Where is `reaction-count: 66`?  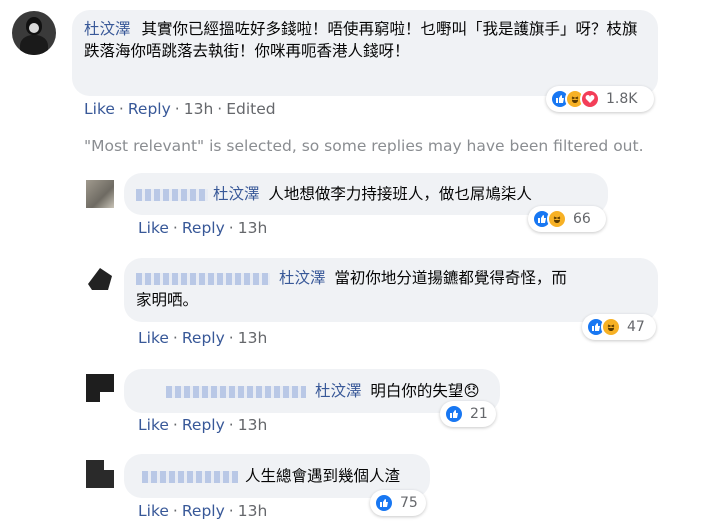 reaction-count: 66 is located at coordinates (582, 219).